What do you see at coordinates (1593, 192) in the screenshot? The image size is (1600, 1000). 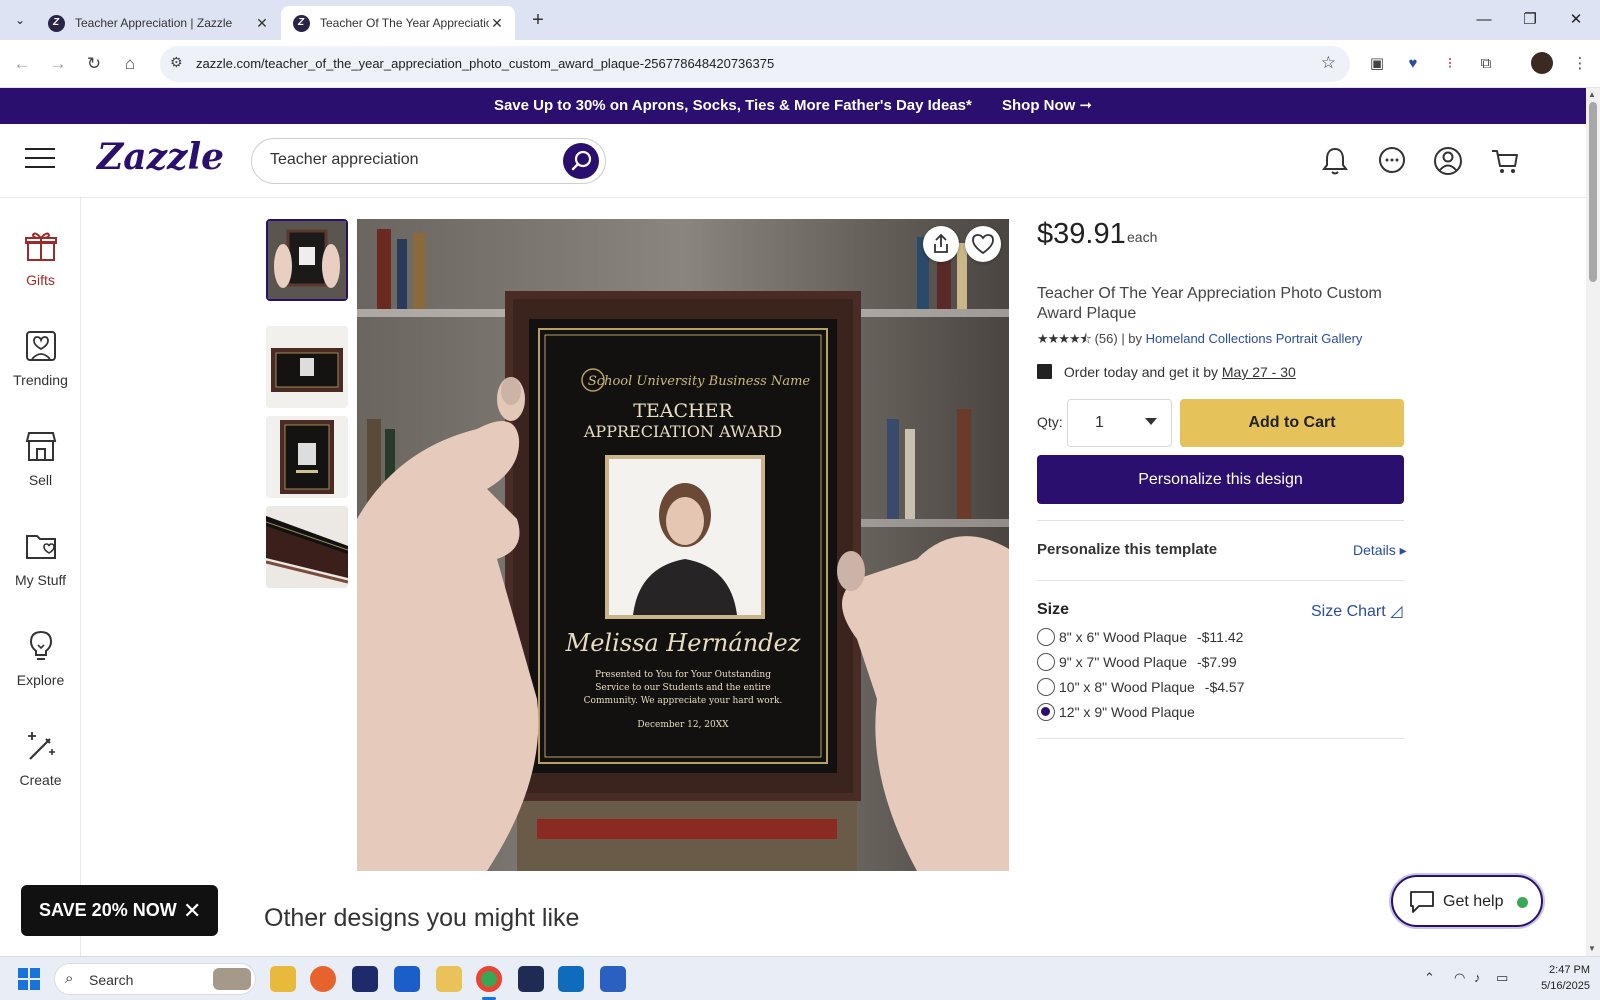 I see `scrollbar-thumb` at bounding box center [1593, 192].